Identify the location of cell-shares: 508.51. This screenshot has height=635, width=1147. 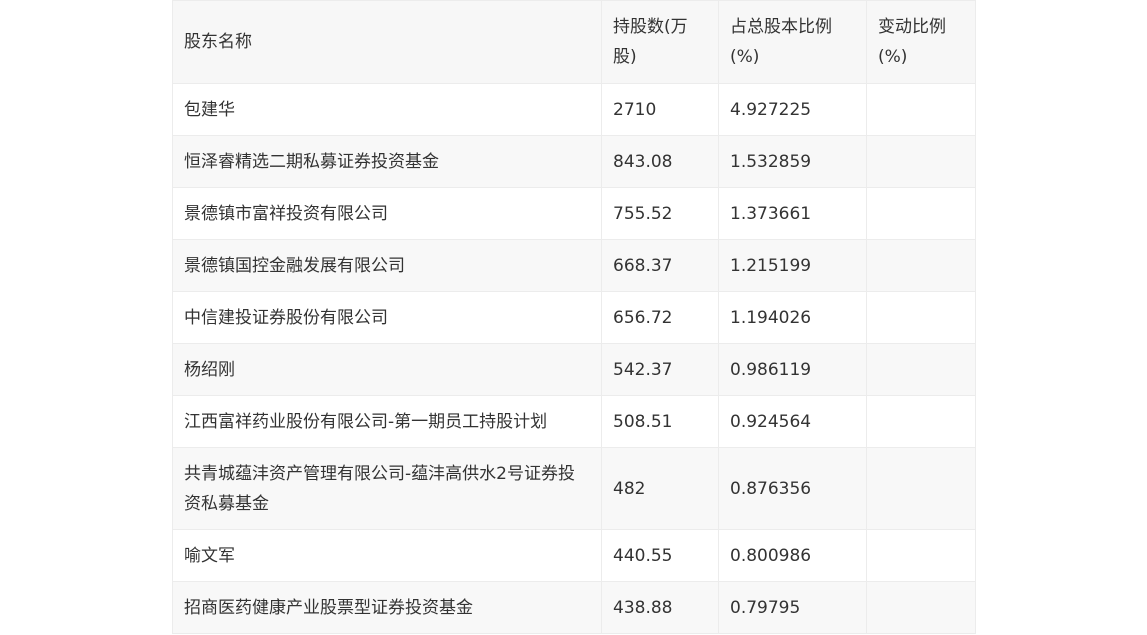
(660, 421).